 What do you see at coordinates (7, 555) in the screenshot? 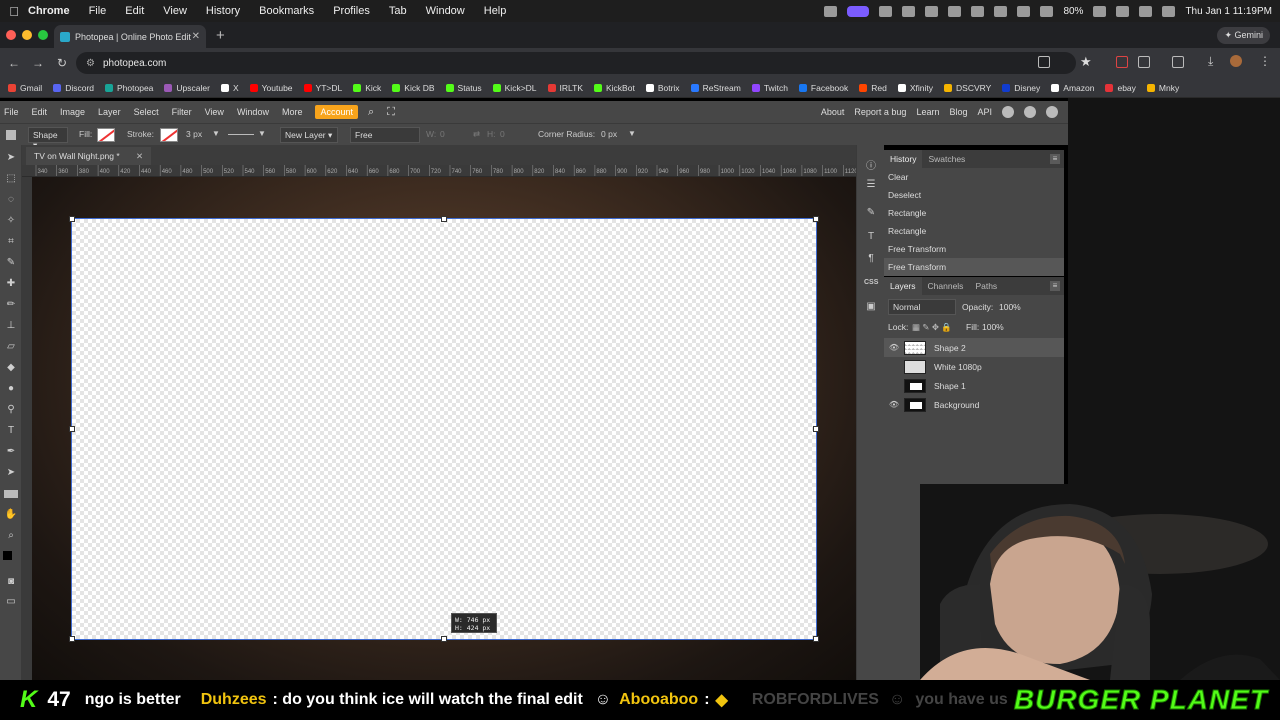
I see `foreground-color-icon` at bounding box center [7, 555].